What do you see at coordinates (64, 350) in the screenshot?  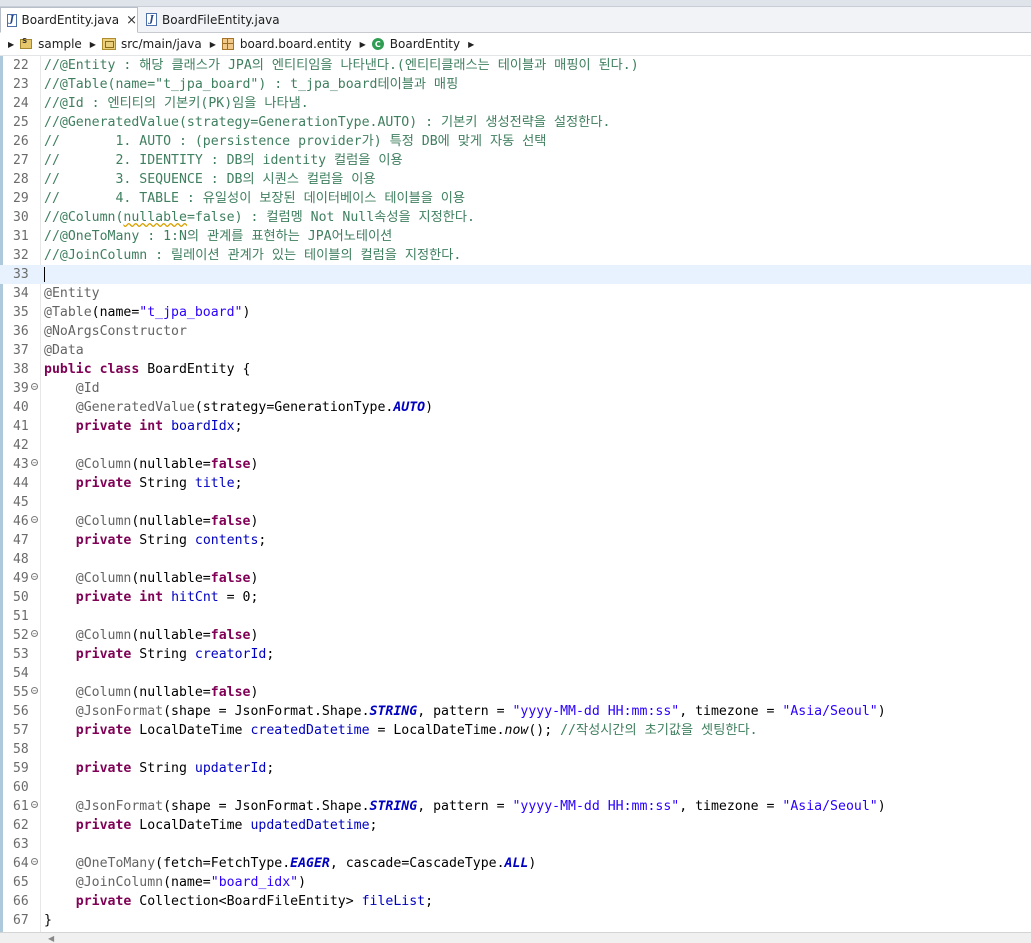 I see `code-text: @Data` at bounding box center [64, 350].